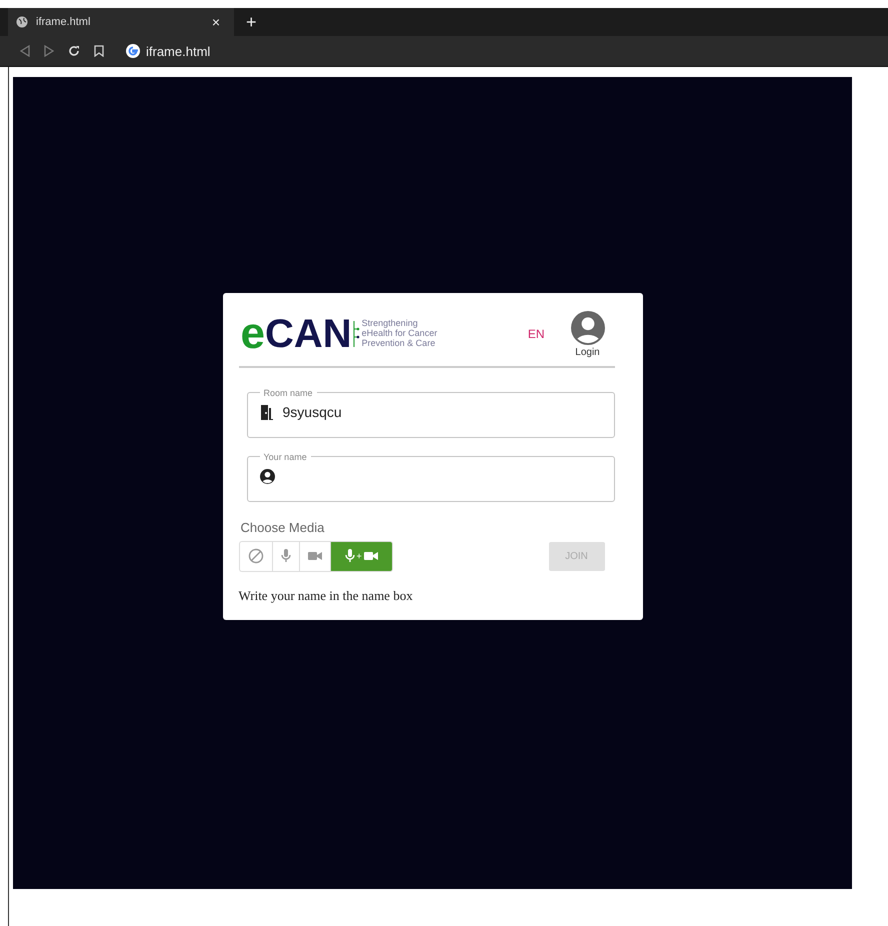  Describe the element at coordinates (285, 457) in the screenshot. I see `field-label: Your name` at that location.